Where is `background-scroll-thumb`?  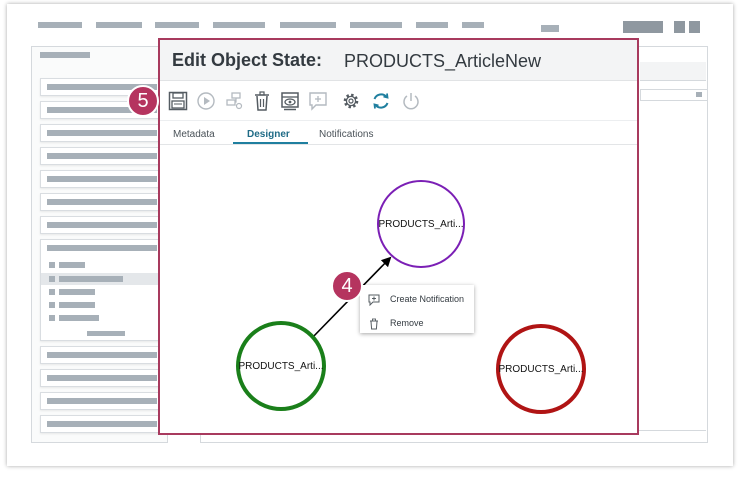
background-scroll-thumb is located at coordinates (699, 94).